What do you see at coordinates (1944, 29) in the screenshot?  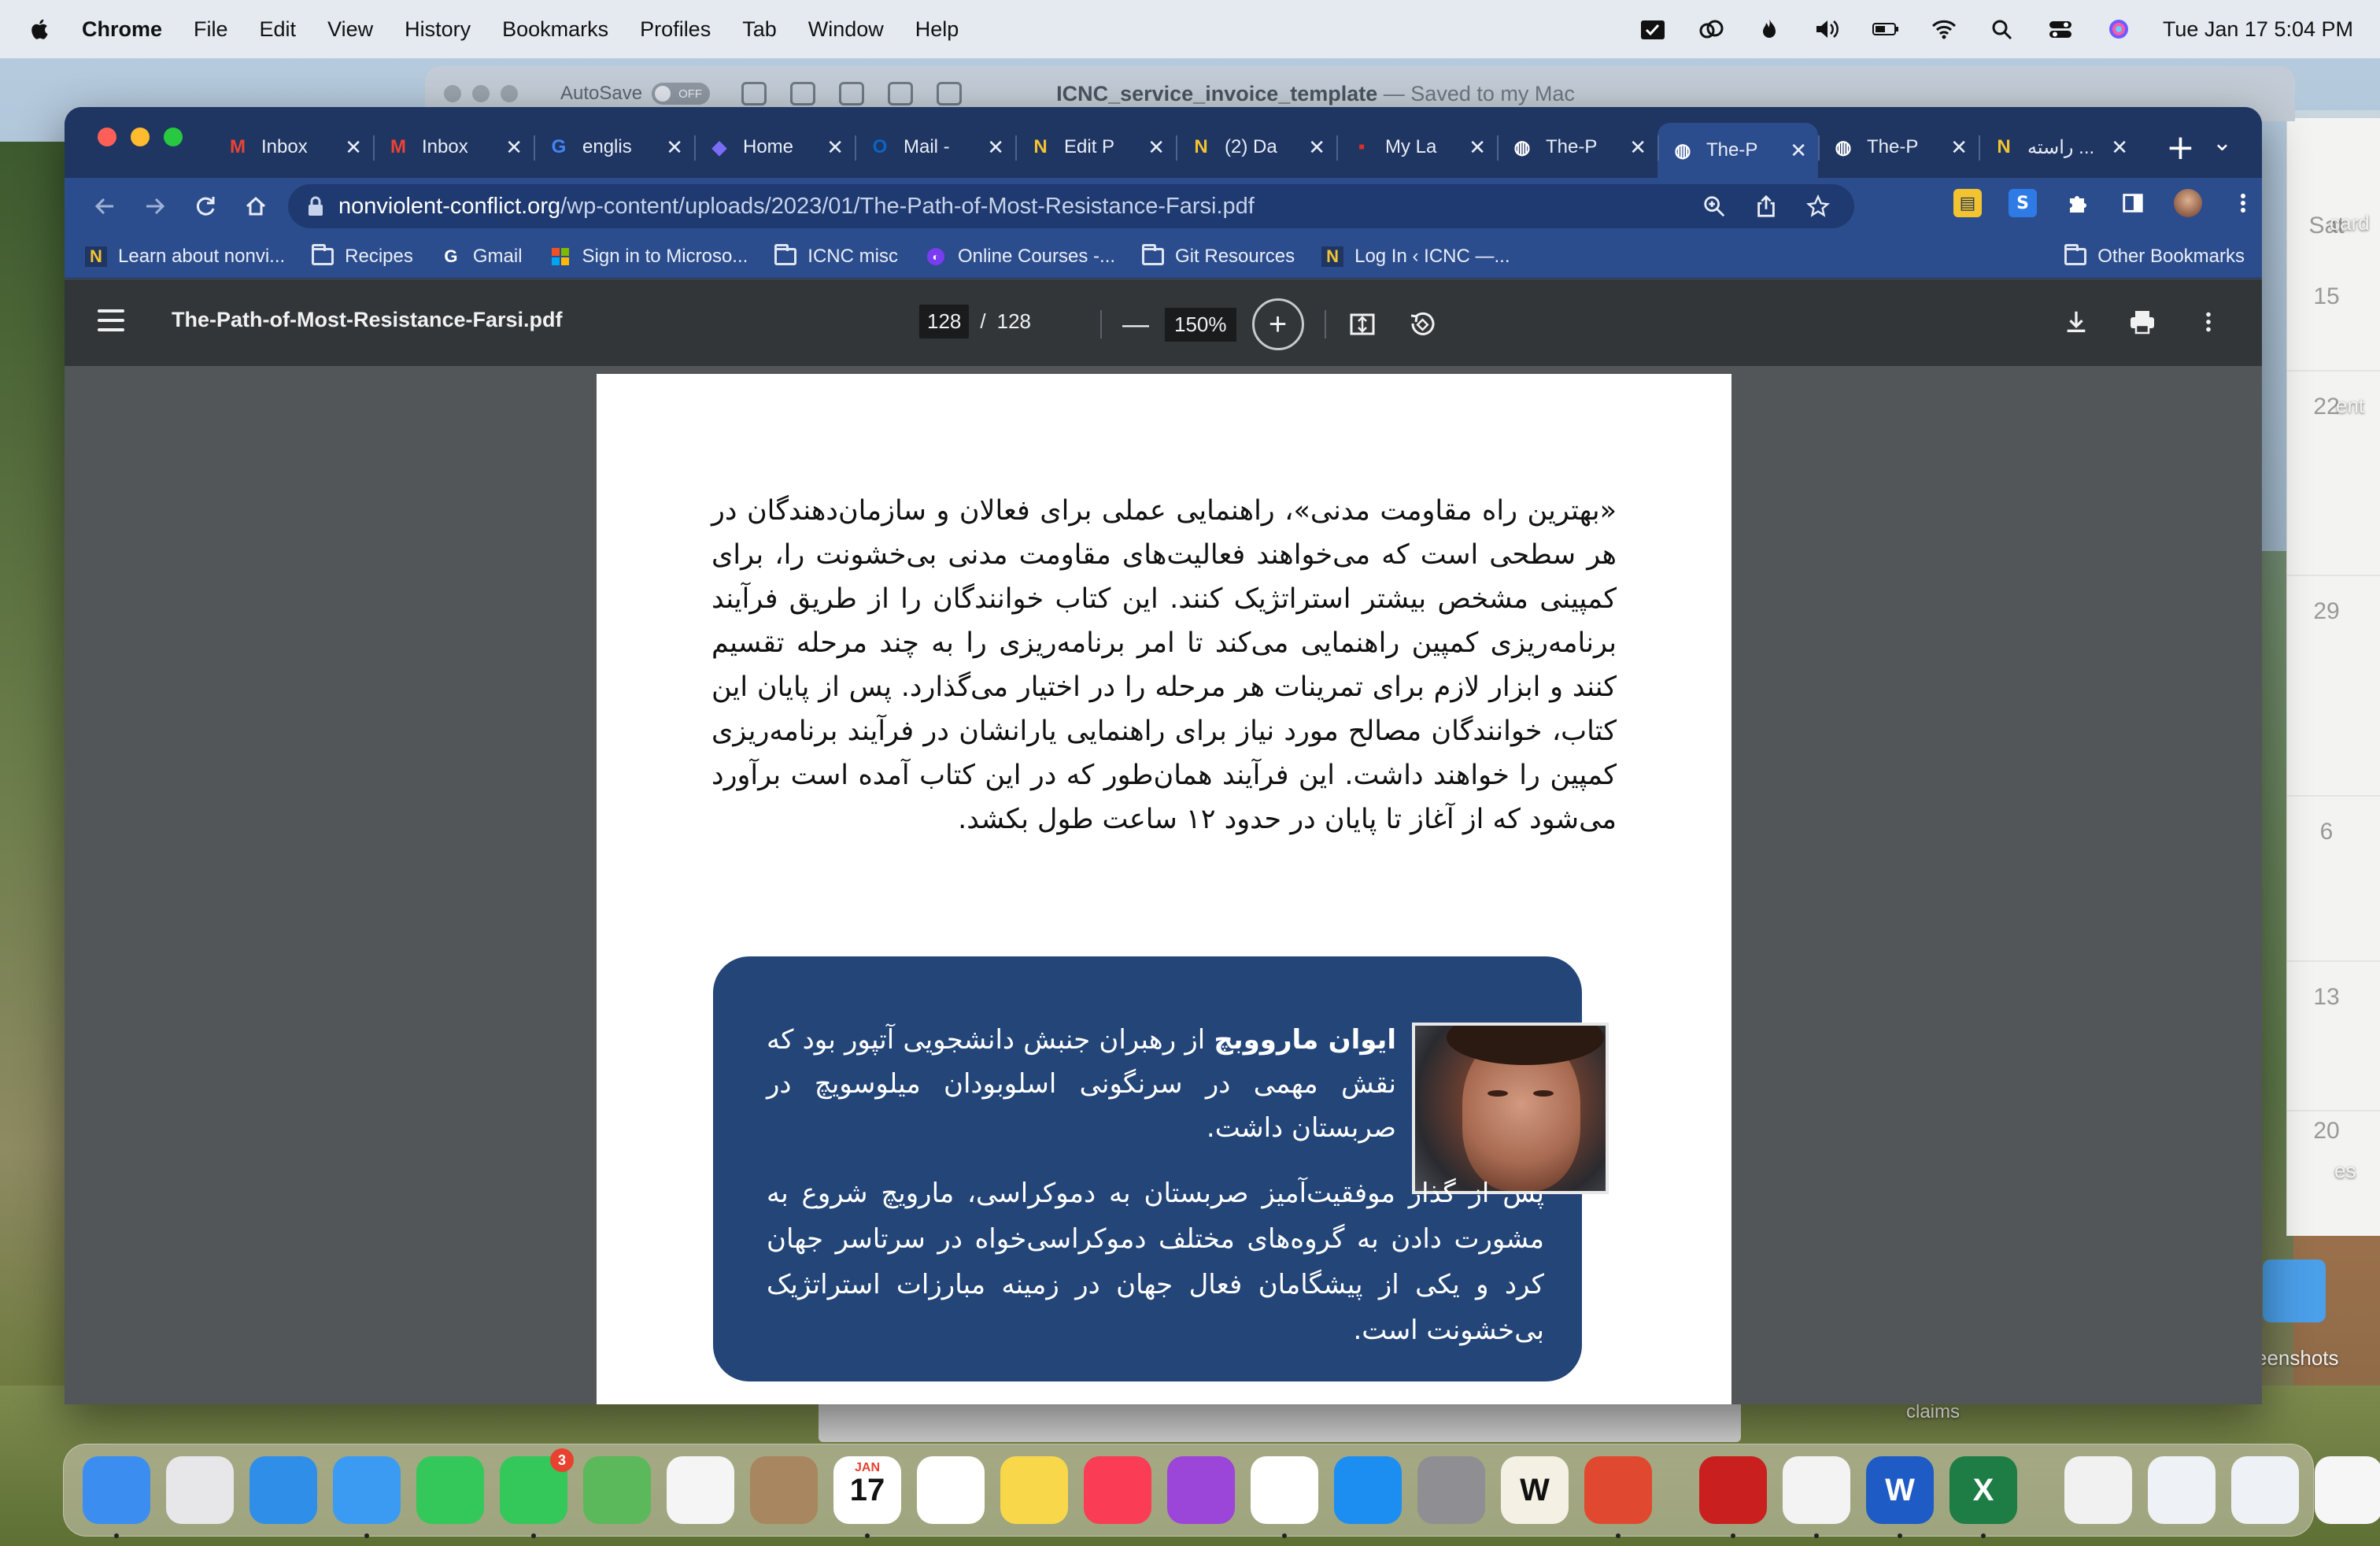 I see `wifi-icon` at bounding box center [1944, 29].